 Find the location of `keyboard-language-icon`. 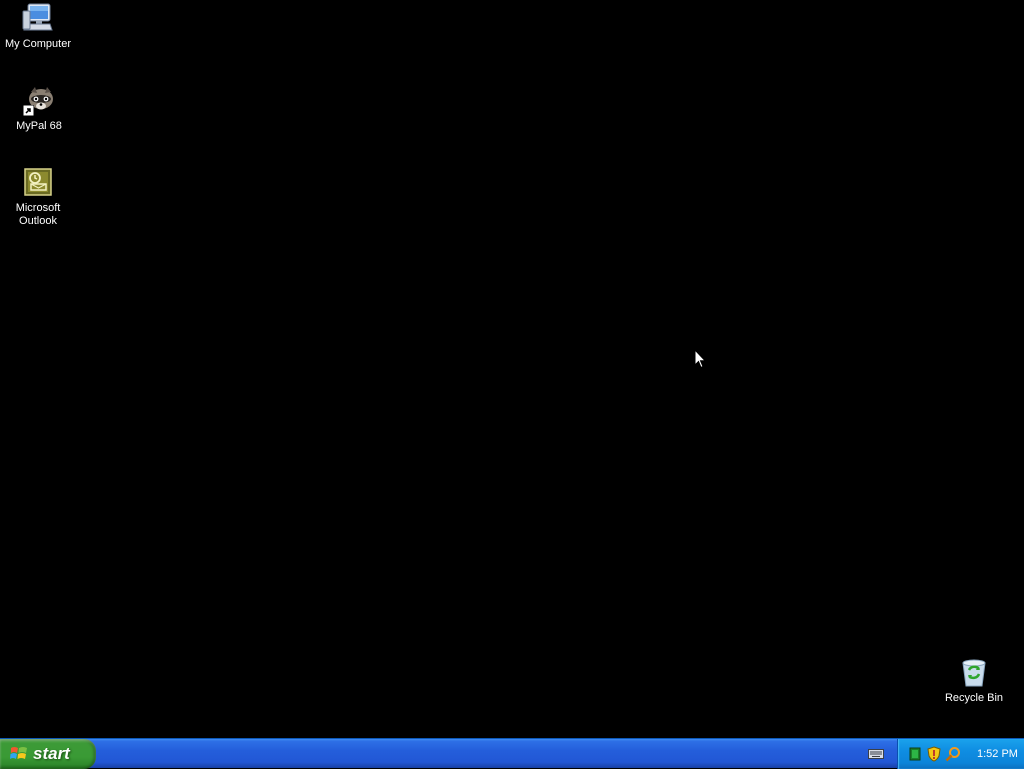

keyboard-language-icon is located at coordinates (876, 754).